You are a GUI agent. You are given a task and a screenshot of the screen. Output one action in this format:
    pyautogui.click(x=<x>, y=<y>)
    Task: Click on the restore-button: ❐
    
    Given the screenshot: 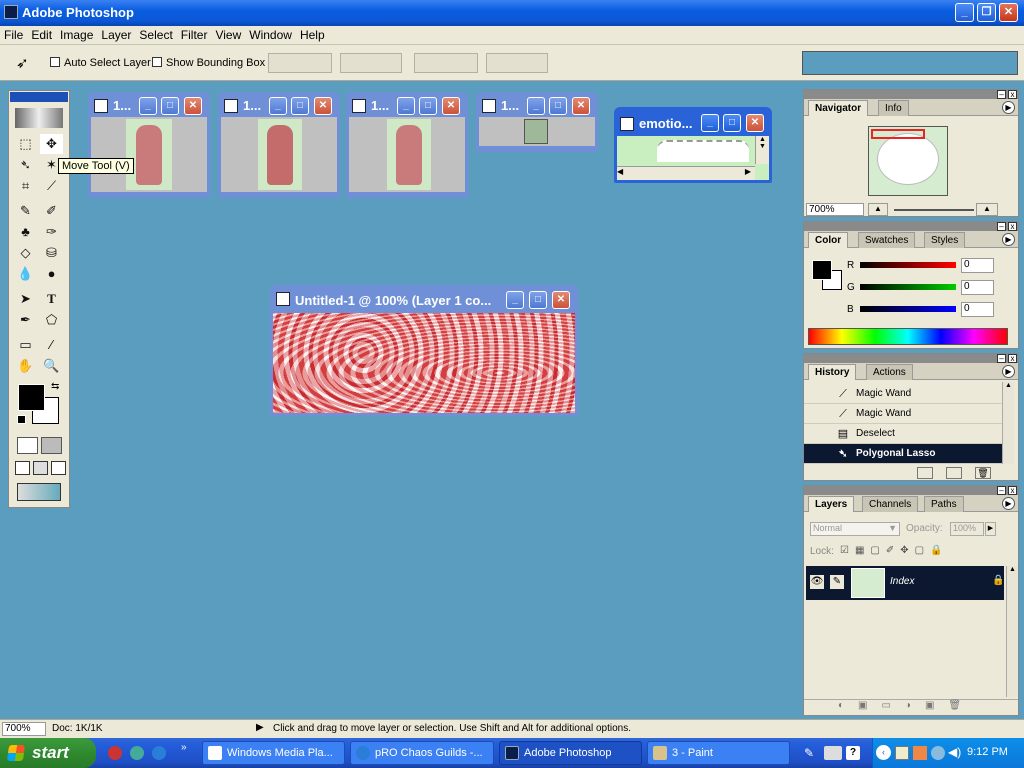 What is the action you would take?
    pyautogui.click(x=986, y=12)
    